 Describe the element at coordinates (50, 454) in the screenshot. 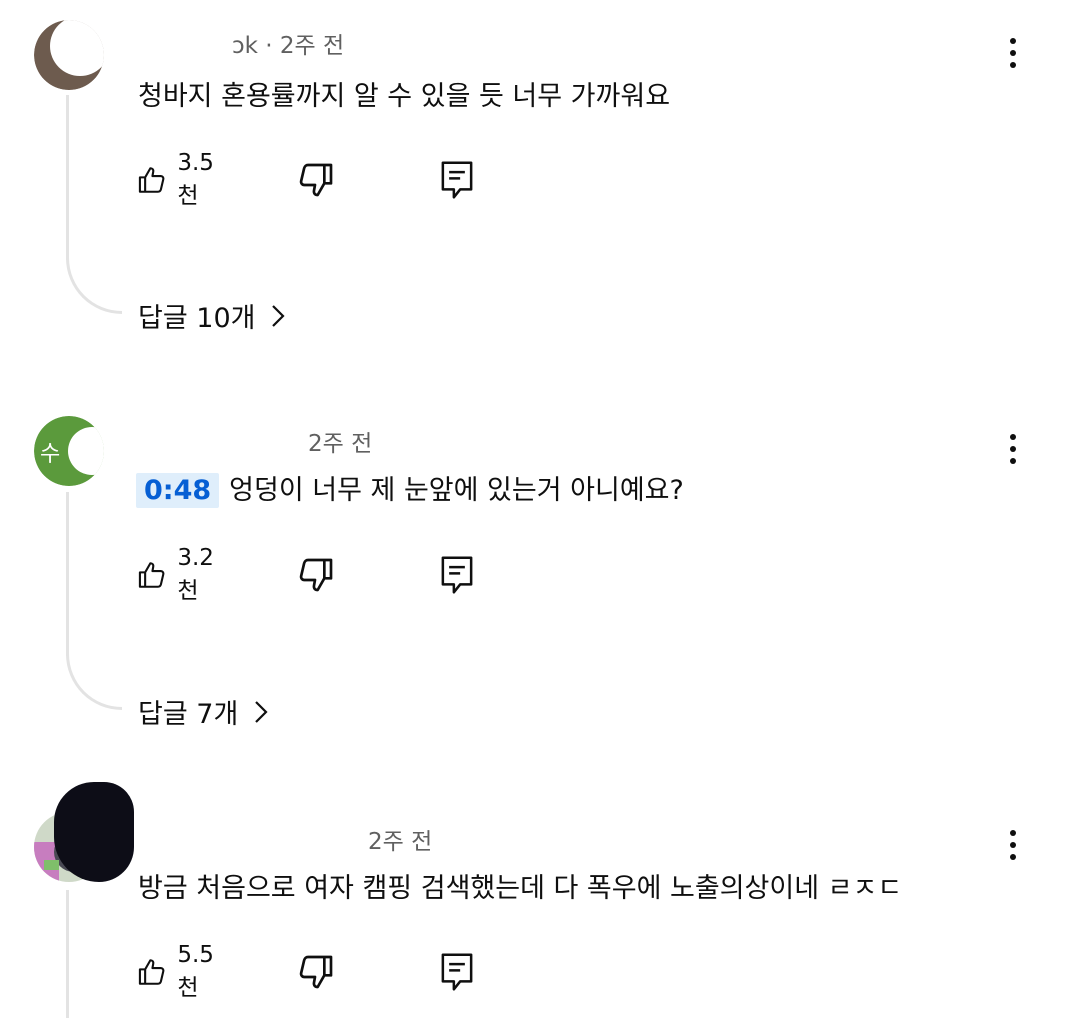

I see `avatar-letter: 수` at that location.